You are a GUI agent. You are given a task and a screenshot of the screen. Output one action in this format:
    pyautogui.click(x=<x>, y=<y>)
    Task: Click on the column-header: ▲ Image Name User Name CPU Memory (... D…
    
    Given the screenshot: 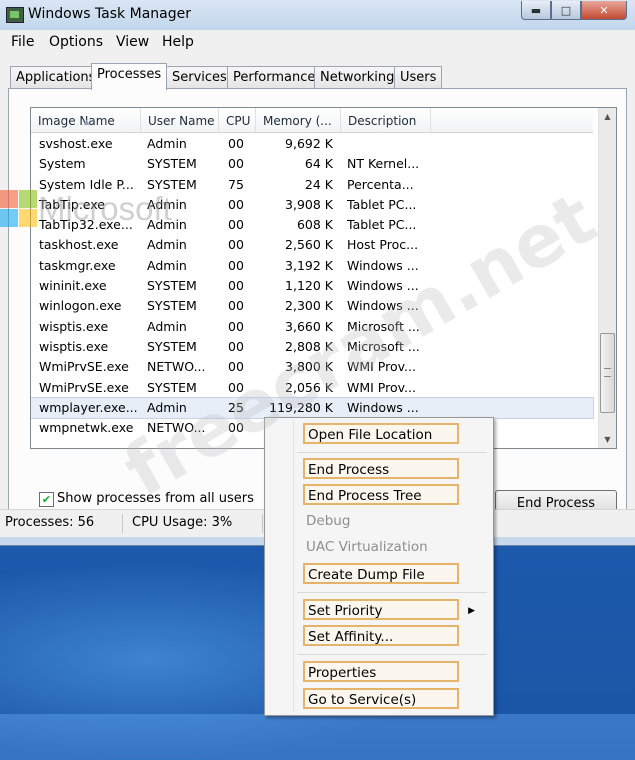 What is the action you would take?
    pyautogui.click(x=312, y=120)
    